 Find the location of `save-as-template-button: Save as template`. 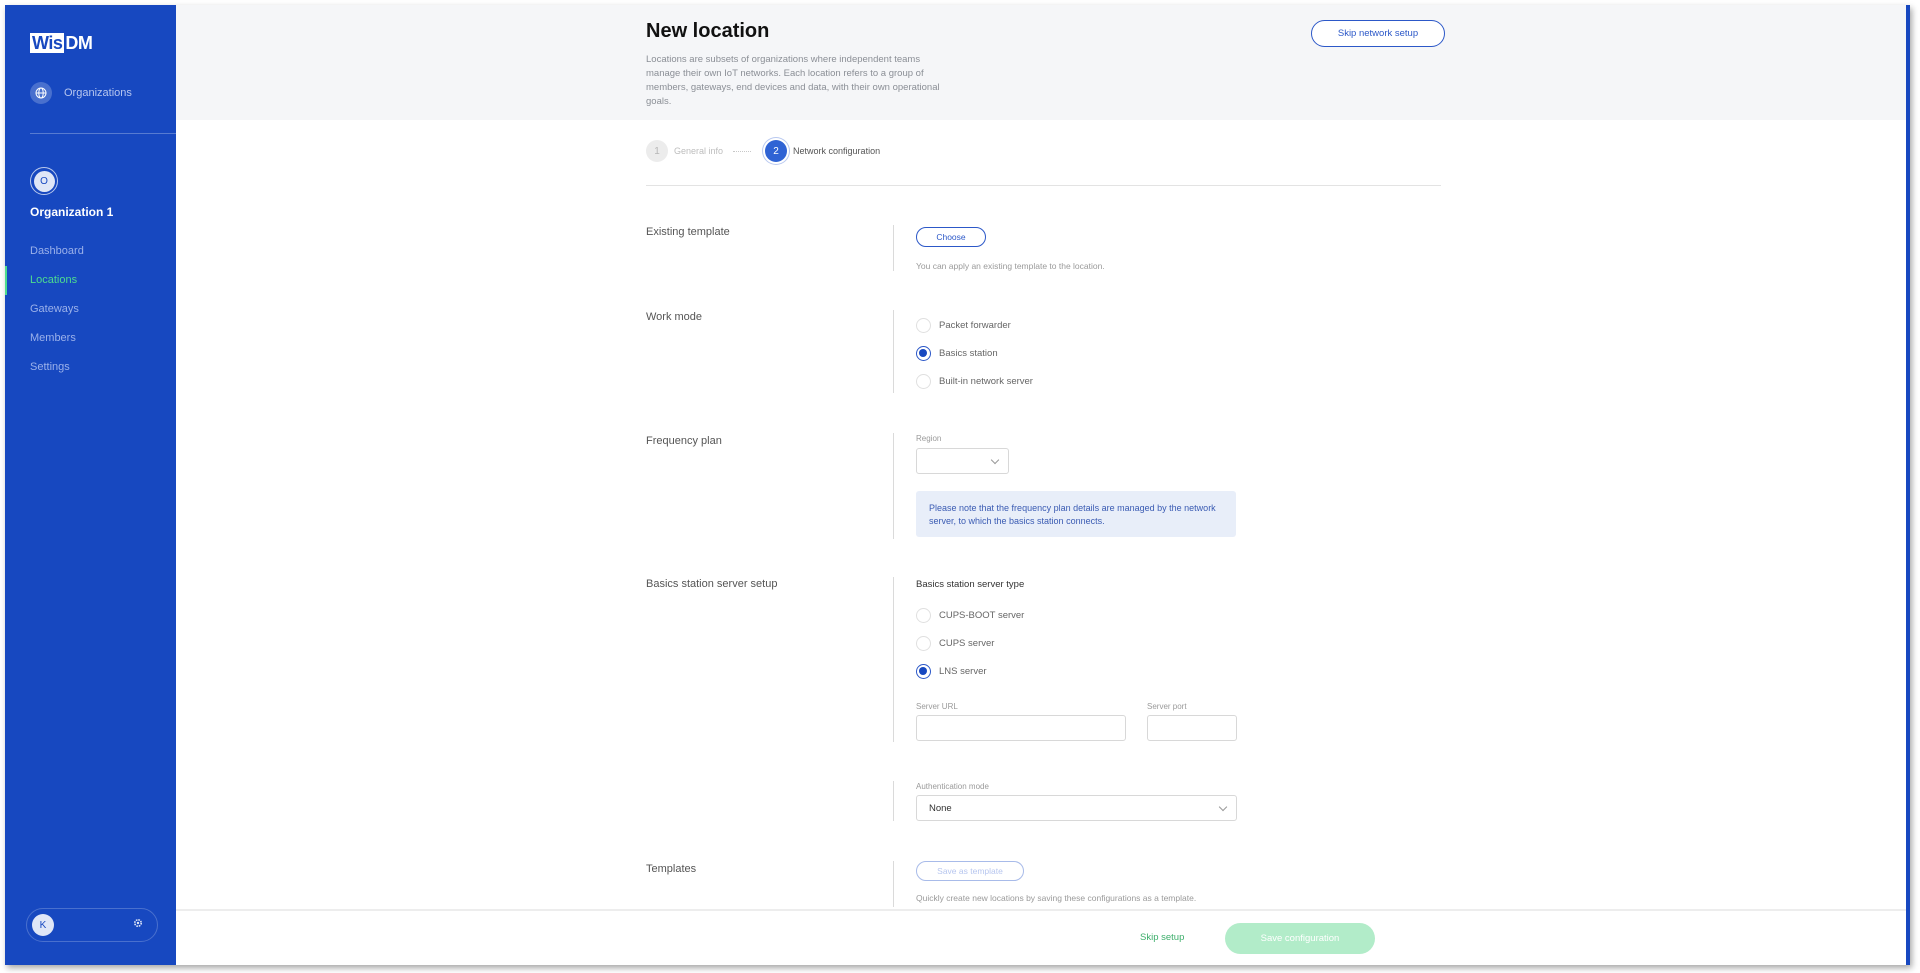

save-as-template-button: Save as template is located at coordinates (970, 871).